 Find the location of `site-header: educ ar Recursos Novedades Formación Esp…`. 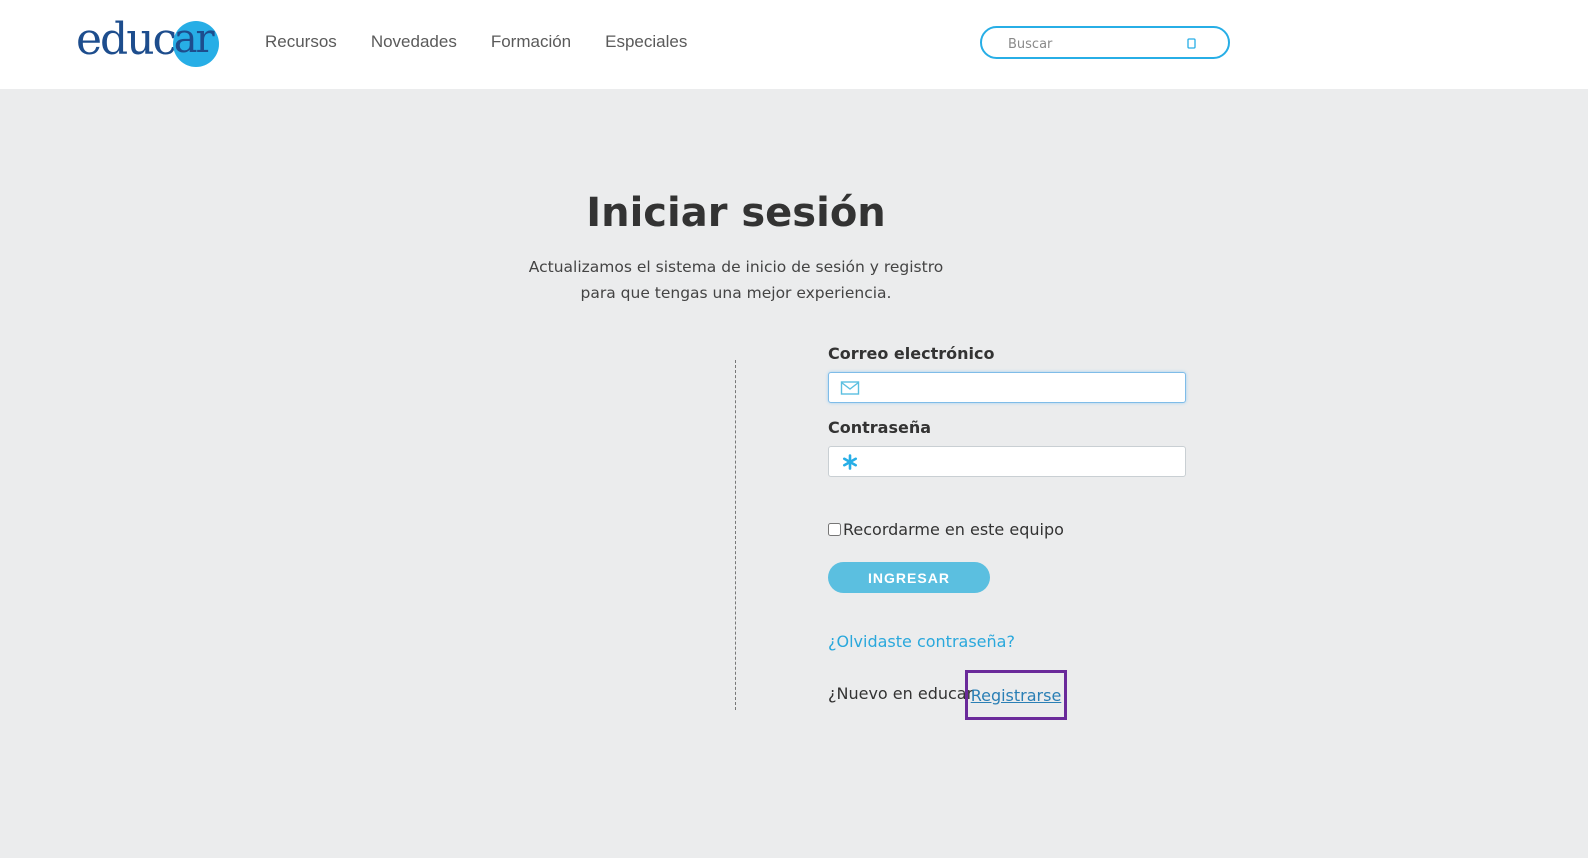

site-header: educ ar Recursos Novedades Formación Esp… is located at coordinates (794, 44).